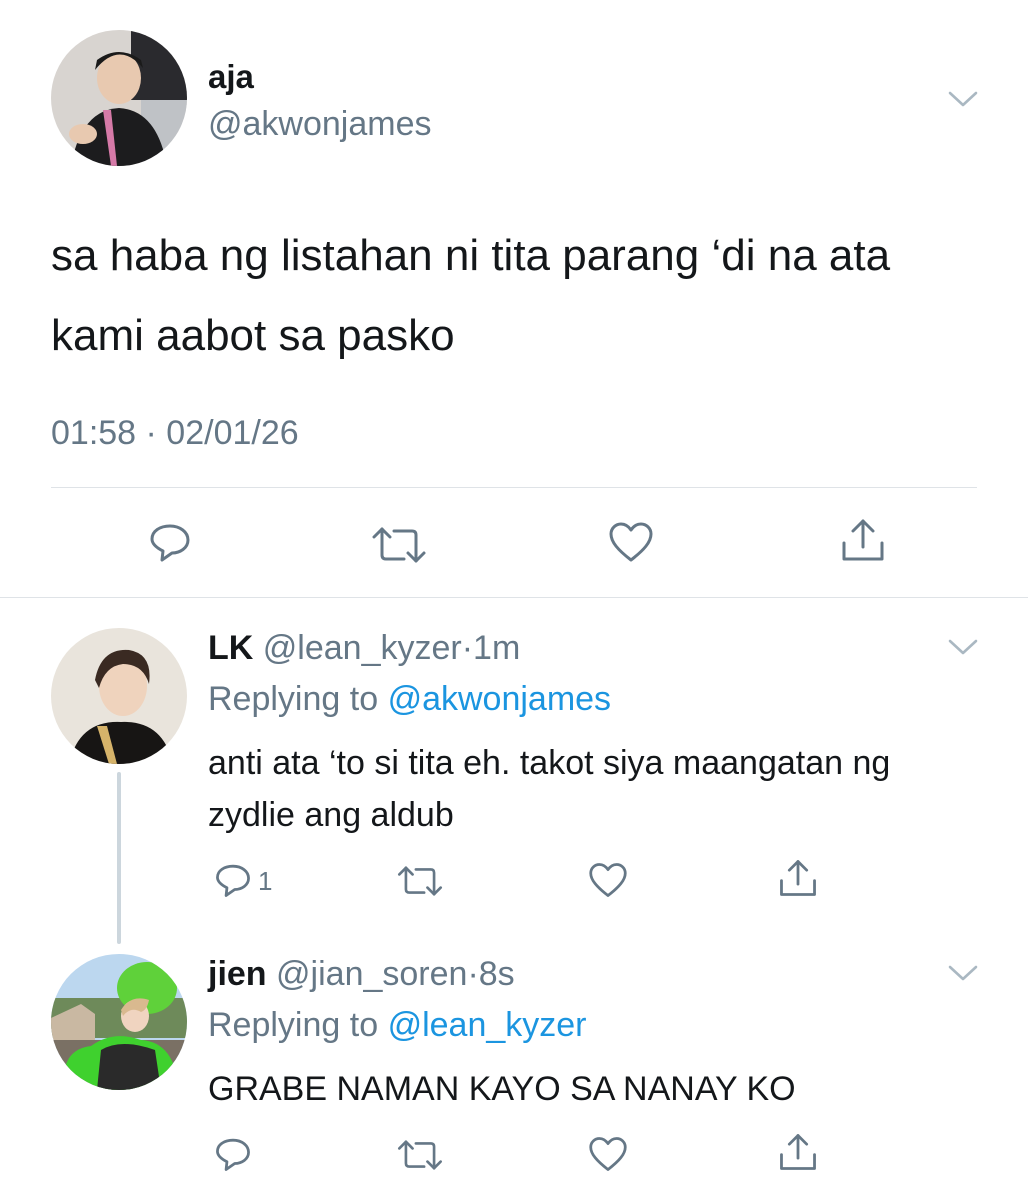 The height and width of the screenshot is (1200, 1028). What do you see at coordinates (119, 98) in the screenshot?
I see `main-tweet-avatar` at bounding box center [119, 98].